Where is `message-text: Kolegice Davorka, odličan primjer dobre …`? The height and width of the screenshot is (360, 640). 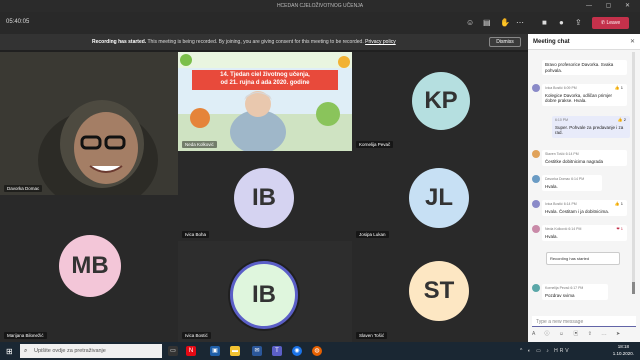
message-text: Kolegice Davorka, odličan primjer dobre … is located at coordinates (579, 98).